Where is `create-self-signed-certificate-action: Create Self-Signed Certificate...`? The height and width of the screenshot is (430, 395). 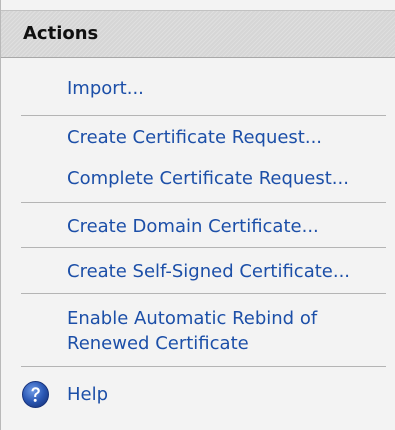 create-self-signed-certificate-action: Create Self-Signed Certificate... is located at coordinates (208, 272).